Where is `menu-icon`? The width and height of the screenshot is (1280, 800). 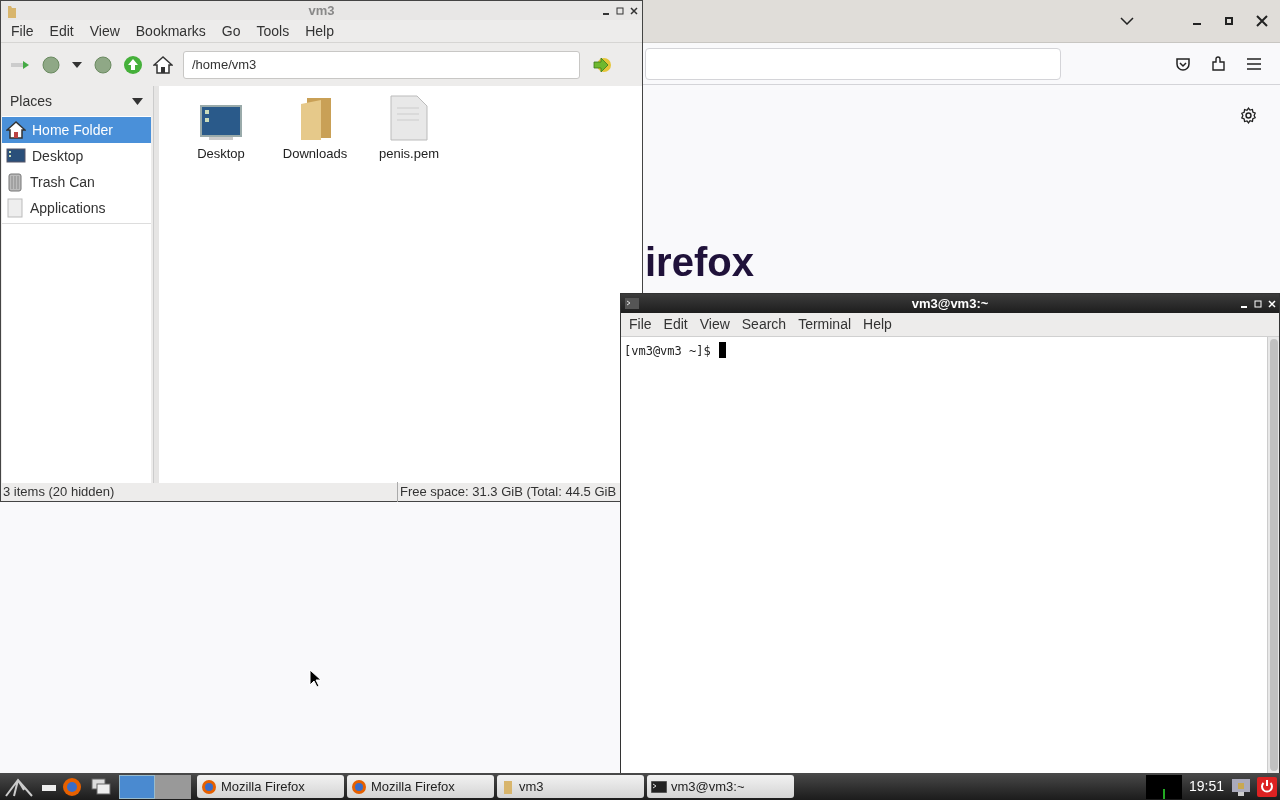 menu-icon is located at coordinates (1254, 63).